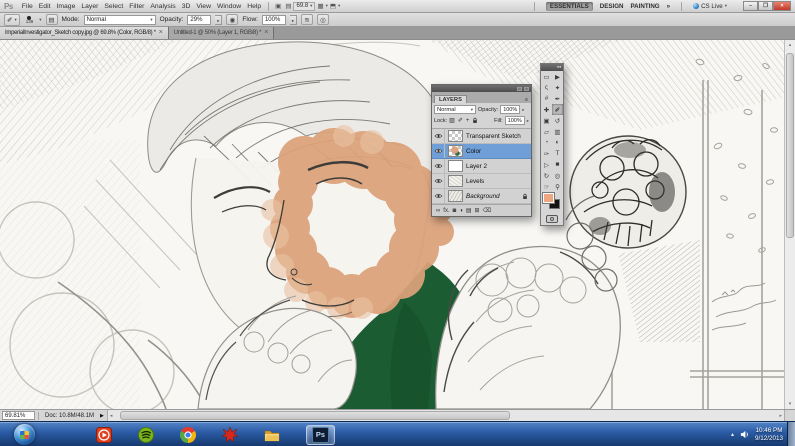  What do you see at coordinates (645, 6) in the screenshot?
I see `workspace-painting: PAINTING` at bounding box center [645, 6].